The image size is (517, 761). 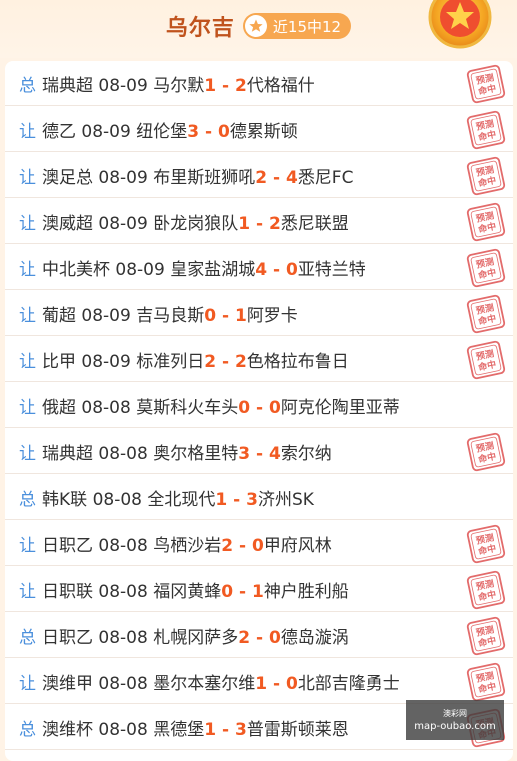 I want to click on watermark-url: map-oubao.com, so click(x=455, y=726).